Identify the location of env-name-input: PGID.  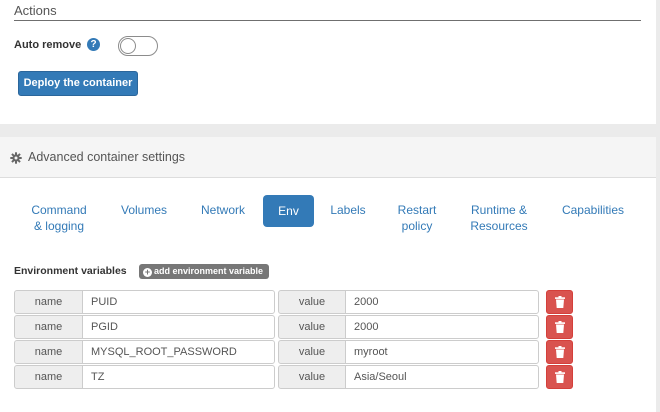
(178, 327).